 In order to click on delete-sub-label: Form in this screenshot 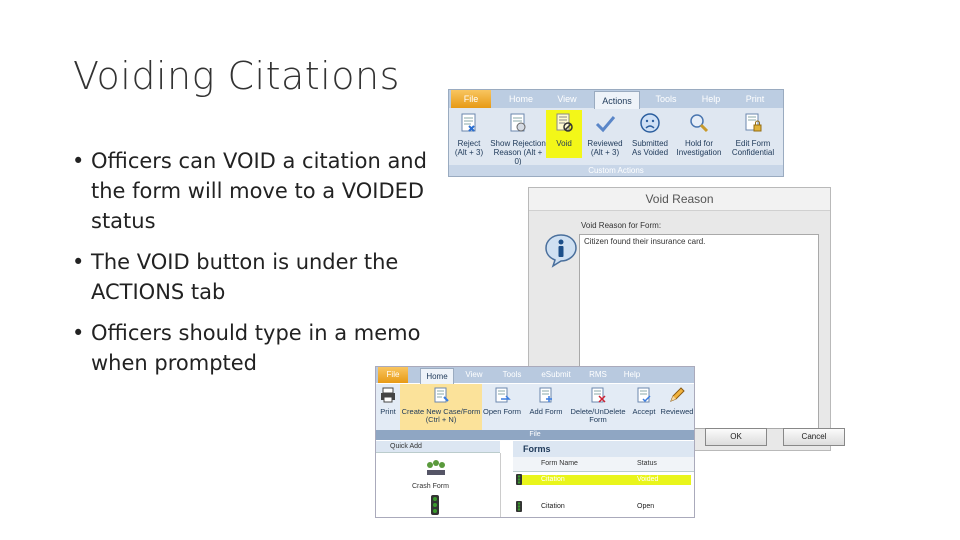, I will do `click(598, 419)`.